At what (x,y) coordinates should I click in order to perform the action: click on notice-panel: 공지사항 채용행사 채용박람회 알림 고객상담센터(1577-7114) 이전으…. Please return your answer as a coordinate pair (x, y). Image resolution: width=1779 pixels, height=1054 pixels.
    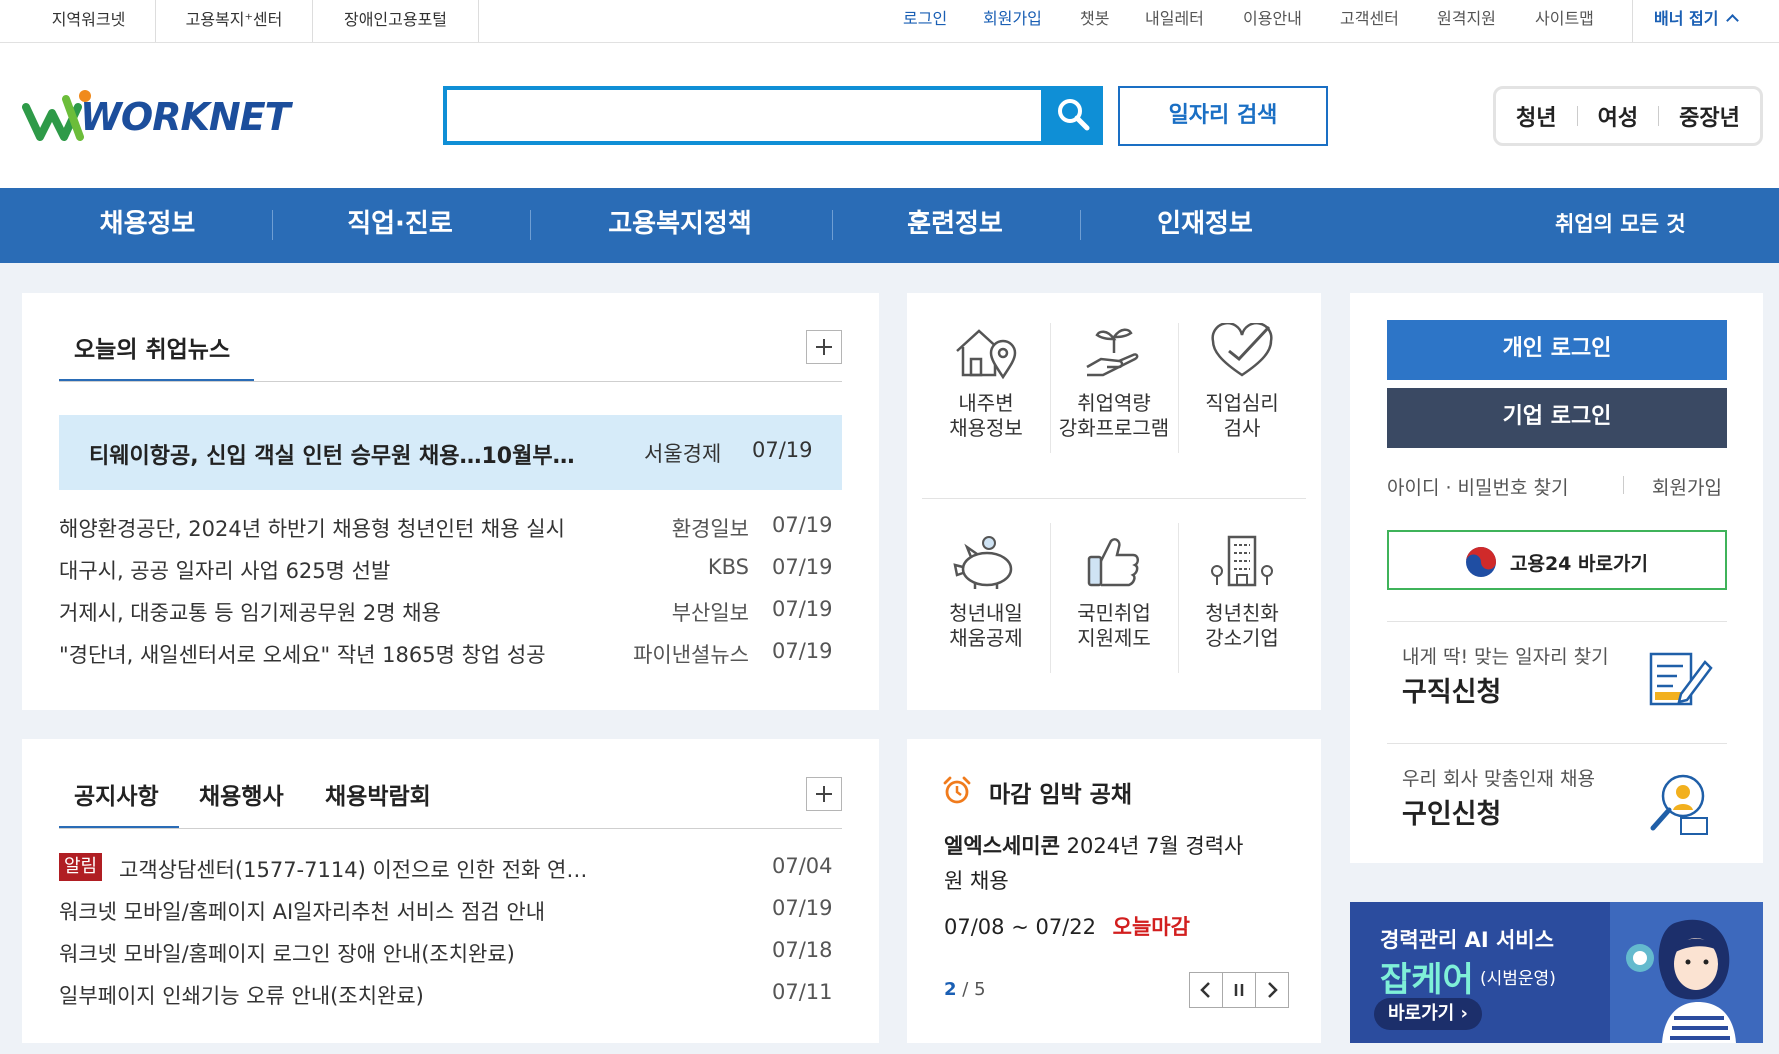
    Looking at the image, I should click on (450, 891).